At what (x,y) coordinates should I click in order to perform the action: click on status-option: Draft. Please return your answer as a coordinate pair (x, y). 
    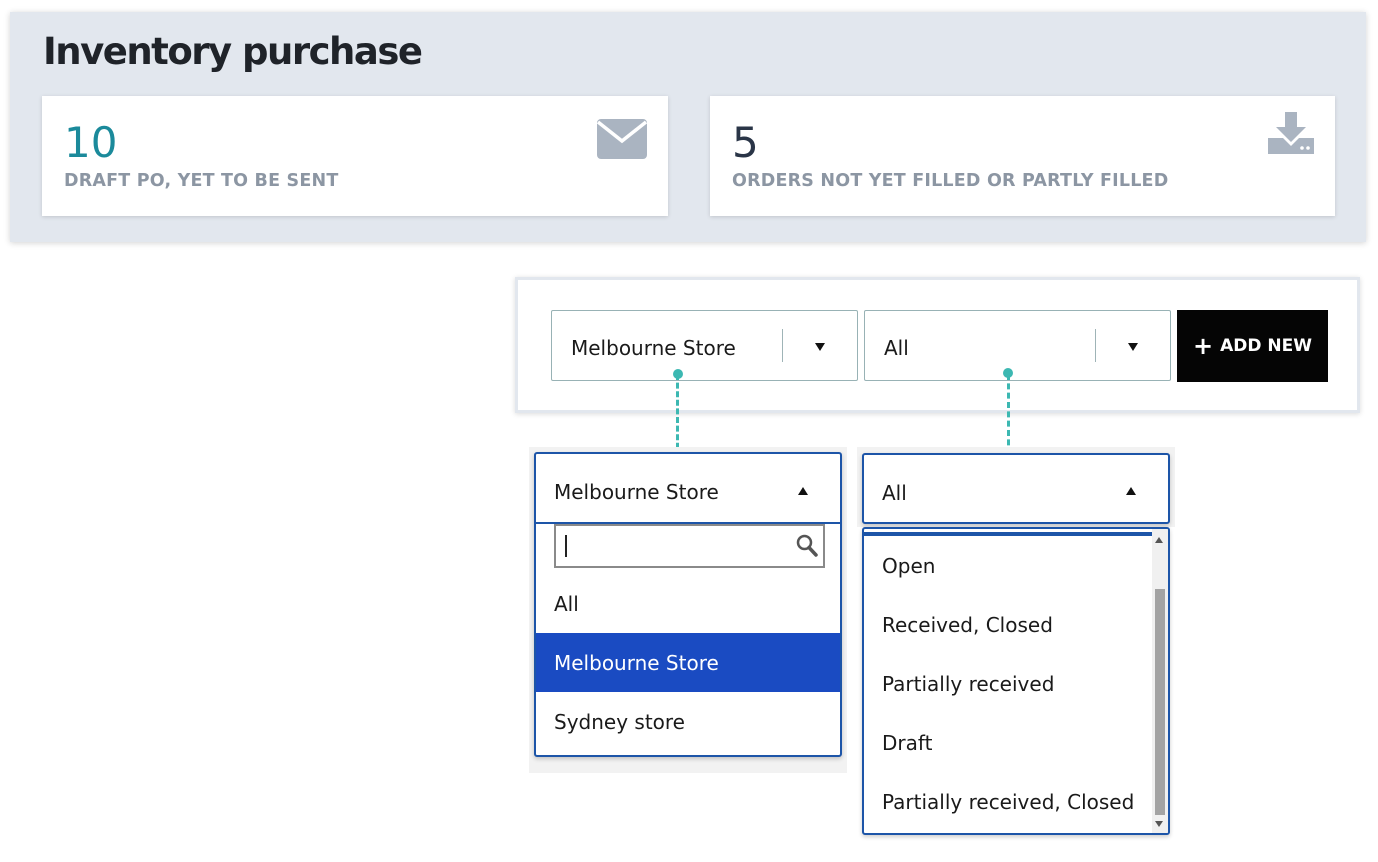
    Looking at the image, I should click on (1008, 742).